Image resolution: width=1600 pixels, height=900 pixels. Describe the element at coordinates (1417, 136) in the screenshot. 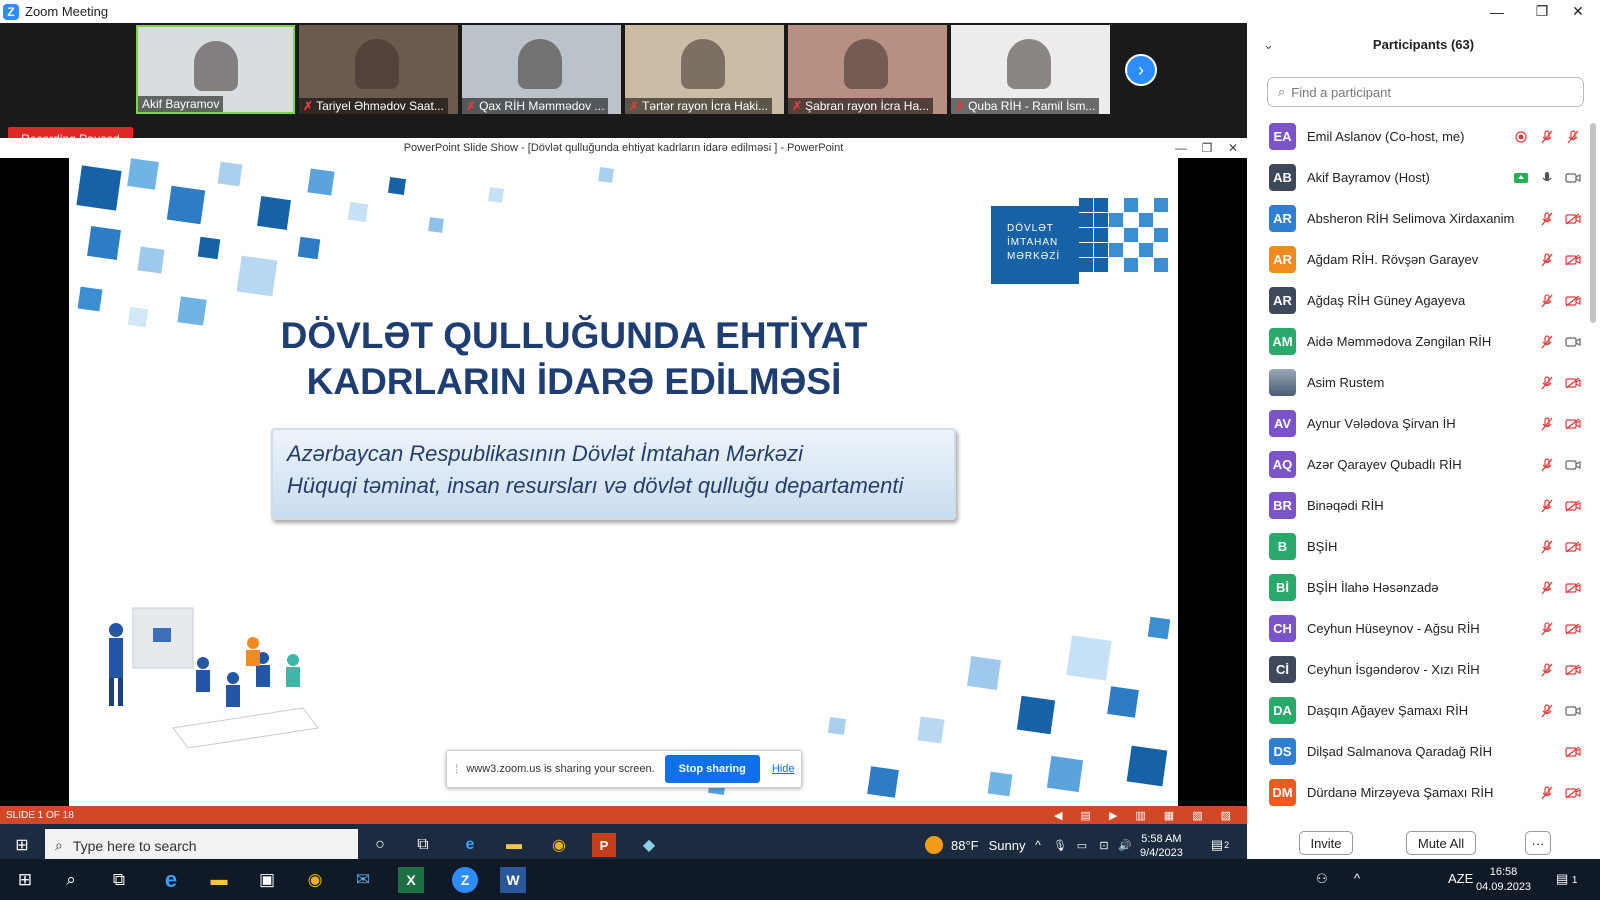

I see `participant-row: EA Emil Aslanov (Co-host, me)` at that location.